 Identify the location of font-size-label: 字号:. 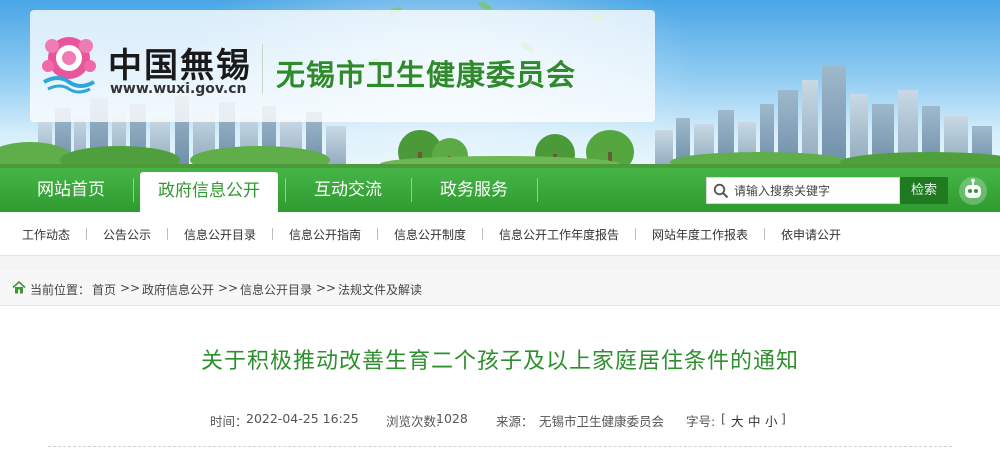
(701, 421).